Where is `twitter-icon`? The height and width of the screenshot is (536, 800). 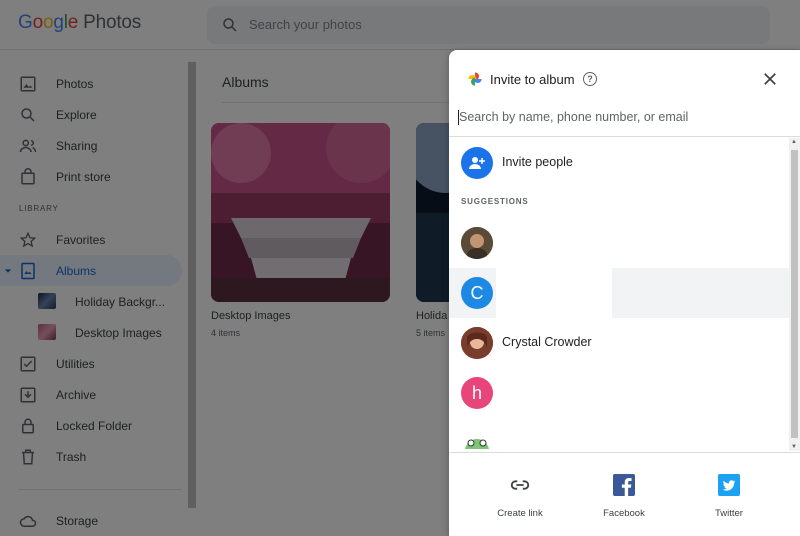
twitter-icon is located at coordinates (729, 485).